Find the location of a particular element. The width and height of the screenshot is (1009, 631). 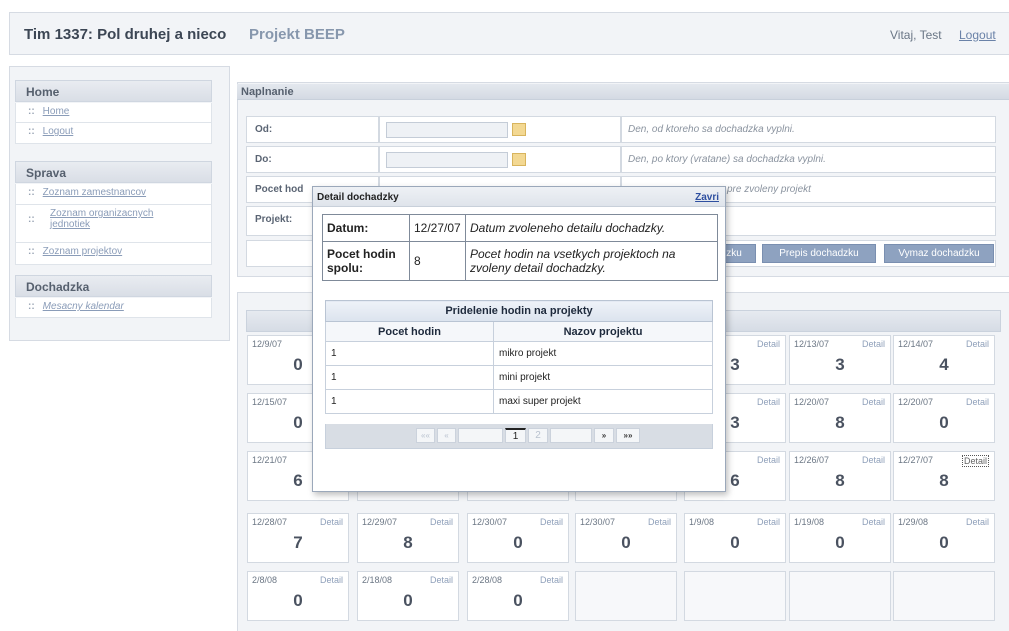

day-date: 2/8/08 is located at coordinates (265, 580).